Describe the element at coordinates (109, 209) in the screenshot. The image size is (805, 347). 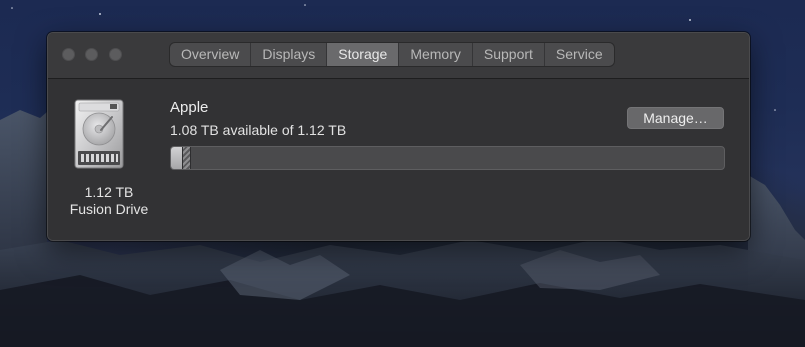
I see `drive-type: Fusion Drive` at that location.